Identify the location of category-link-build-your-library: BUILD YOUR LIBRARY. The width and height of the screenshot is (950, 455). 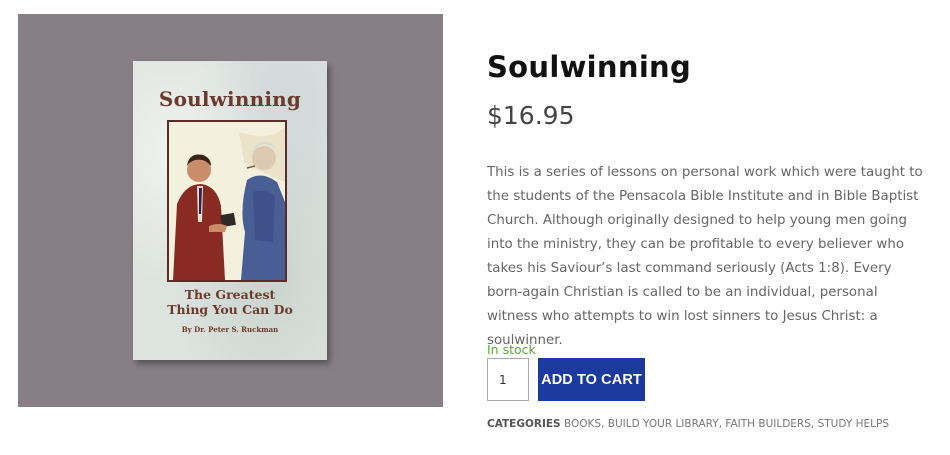
(663, 424).